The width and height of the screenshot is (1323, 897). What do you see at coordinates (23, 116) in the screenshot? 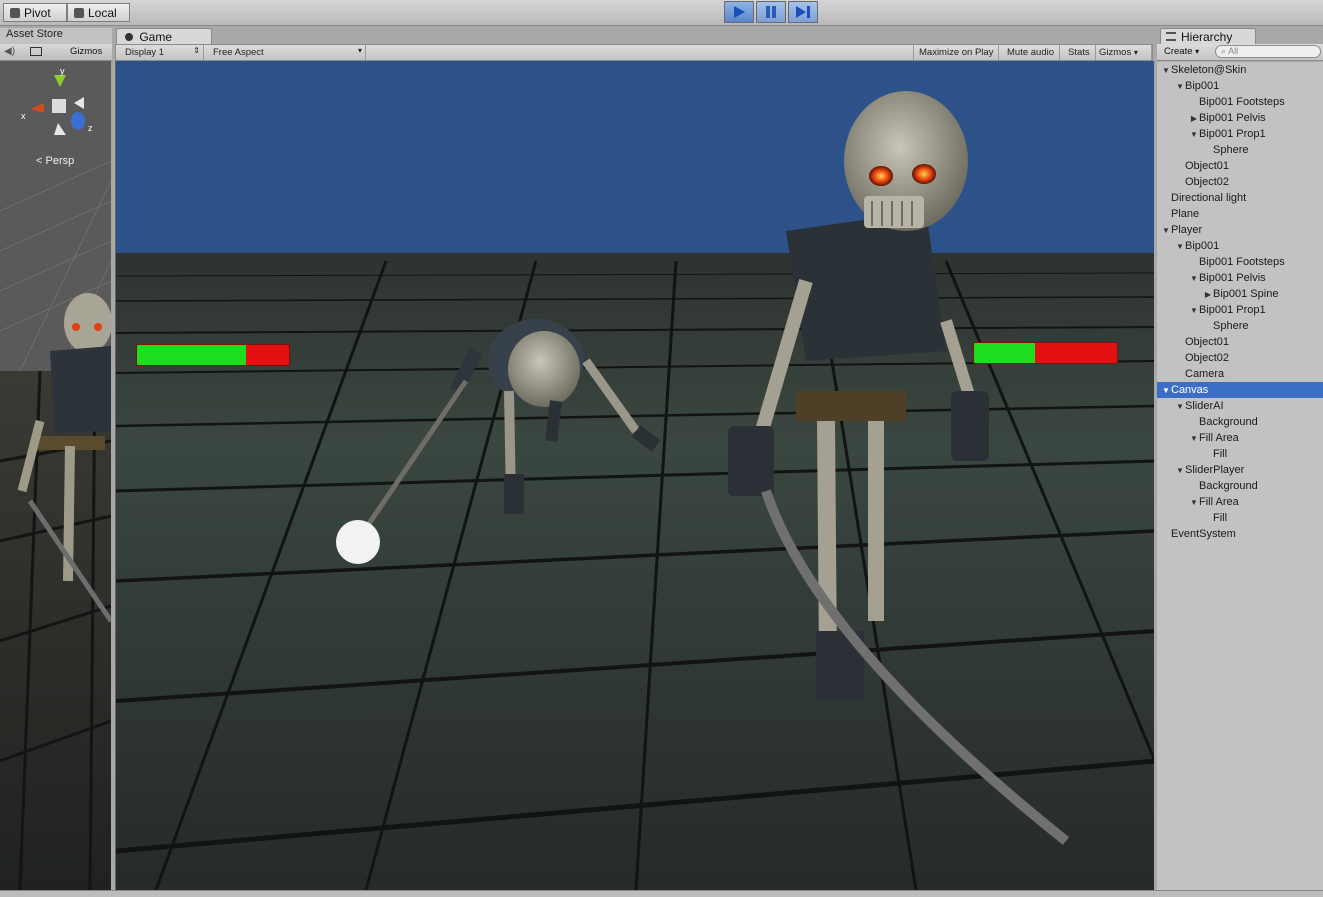
I see `axis-x-label: x` at bounding box center [23, 116].